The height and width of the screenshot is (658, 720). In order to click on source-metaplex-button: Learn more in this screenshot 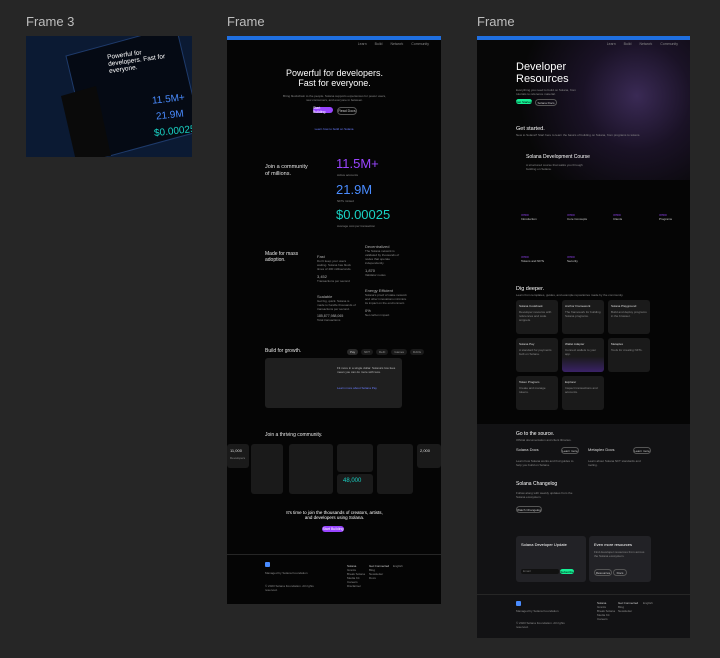, I will do `click(642, 450)`.